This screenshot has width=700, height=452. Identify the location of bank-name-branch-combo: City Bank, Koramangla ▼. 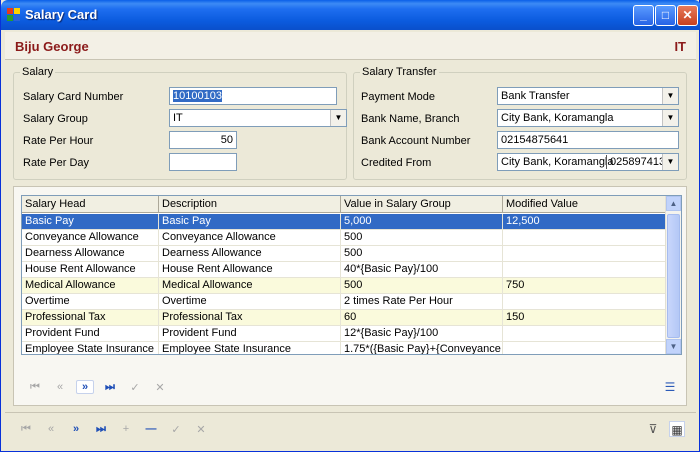
(588, 118).